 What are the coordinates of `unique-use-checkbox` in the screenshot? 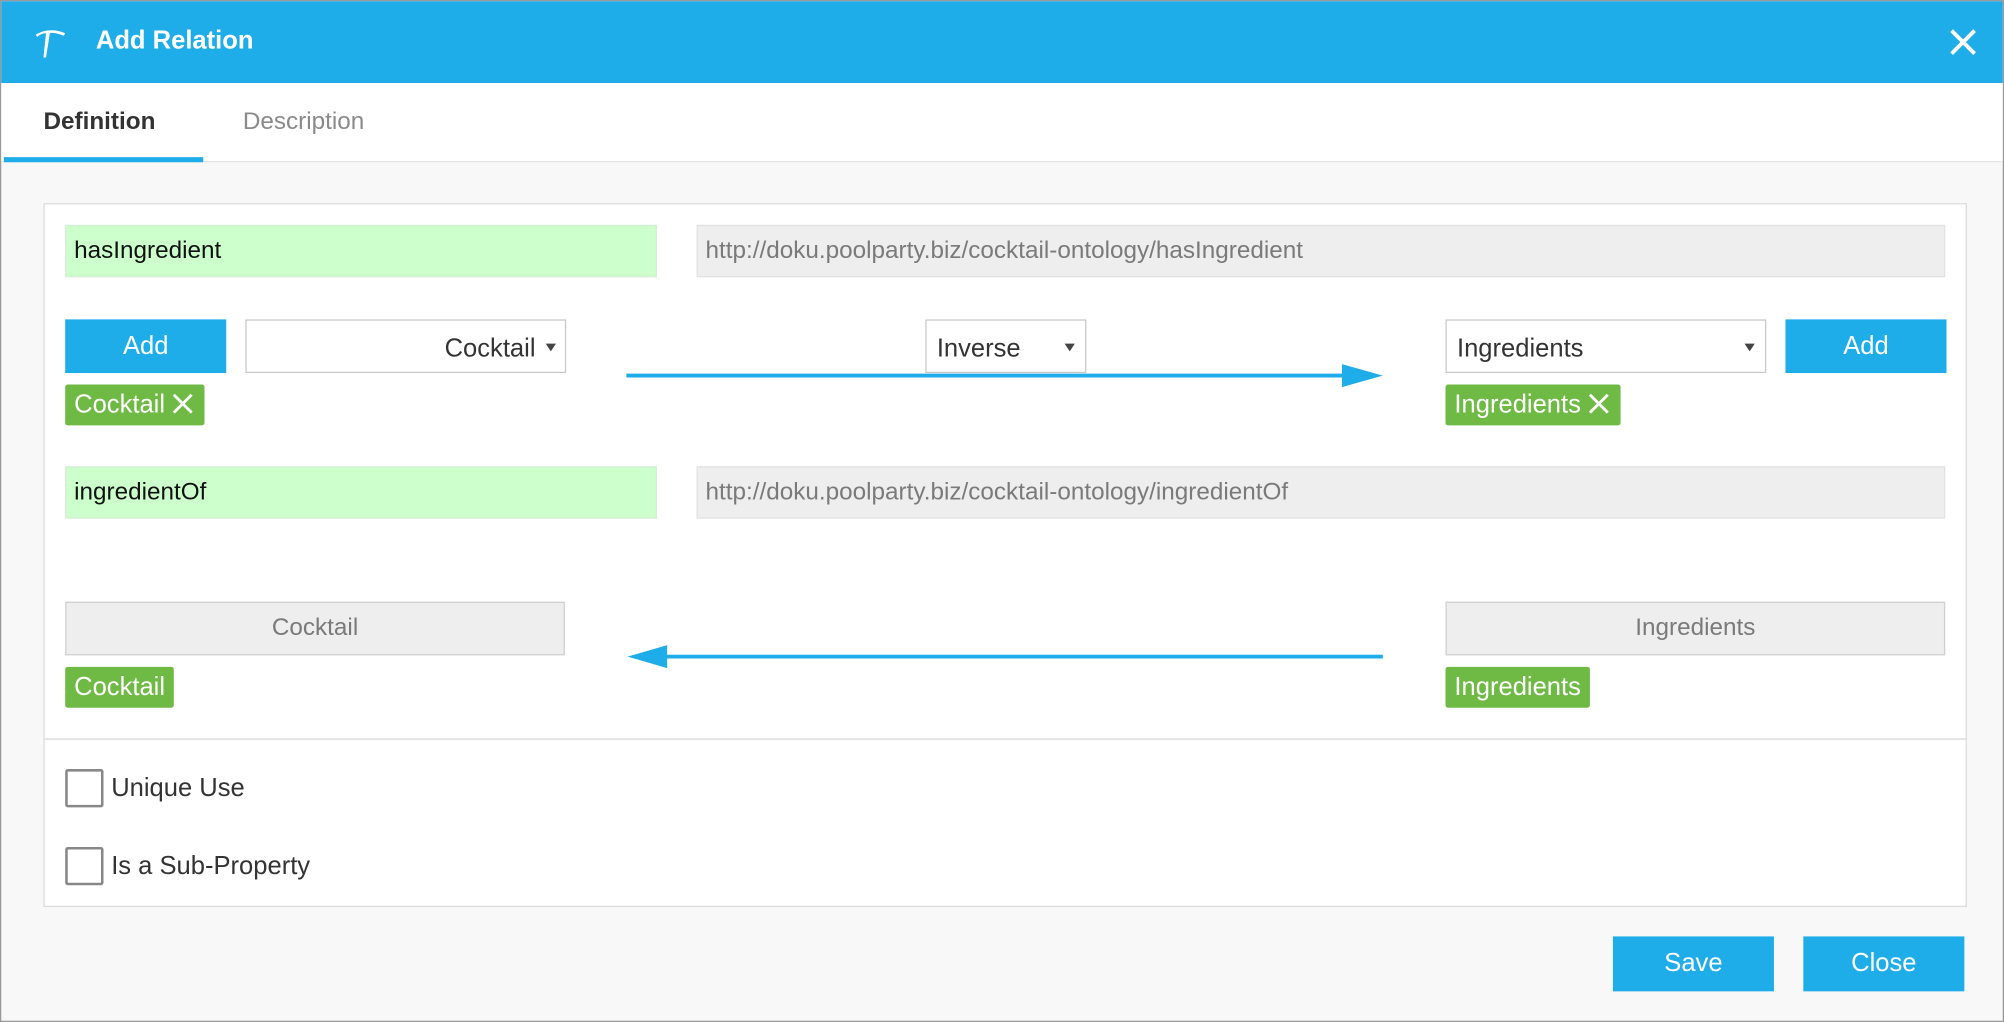 It's located at (84, 788).